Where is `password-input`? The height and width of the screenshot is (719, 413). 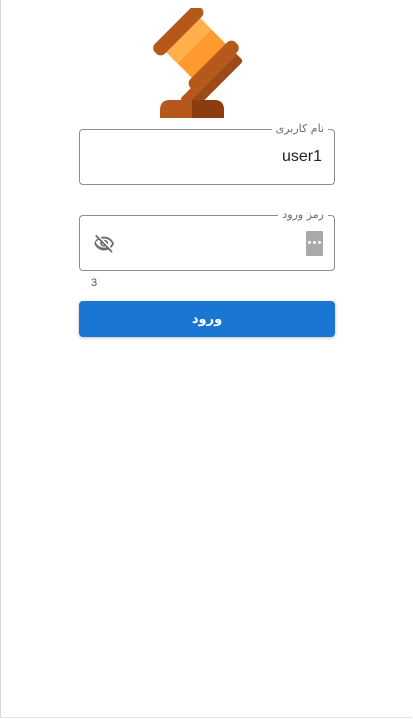
password-input is located at coordinates (191, 244).